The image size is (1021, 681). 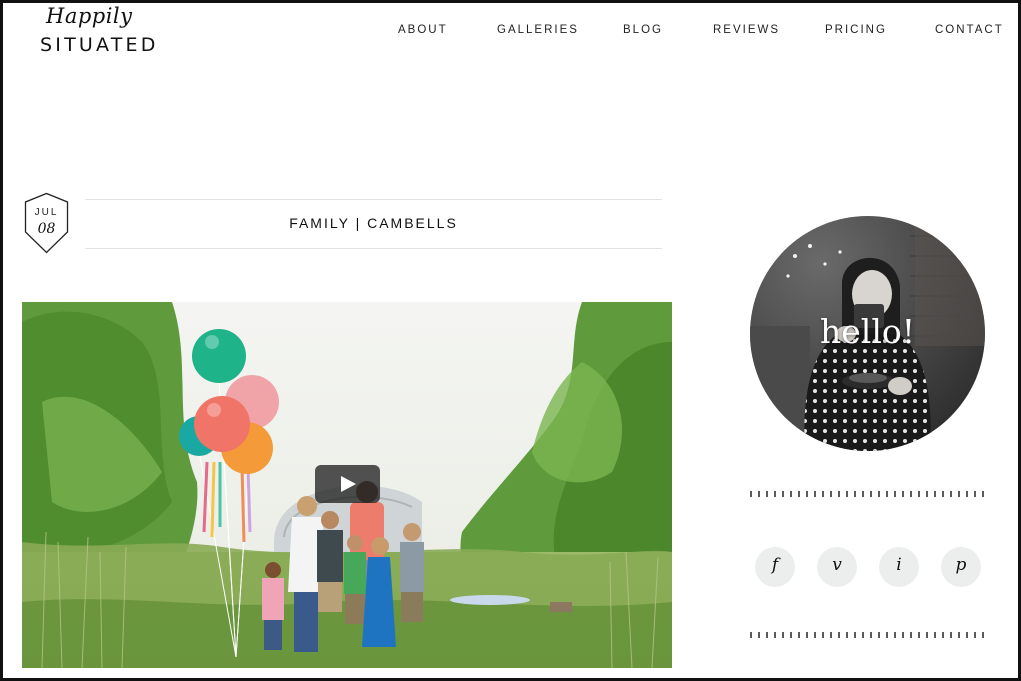 I want to click on instagram-icon: i, so click(x=899, y=565).